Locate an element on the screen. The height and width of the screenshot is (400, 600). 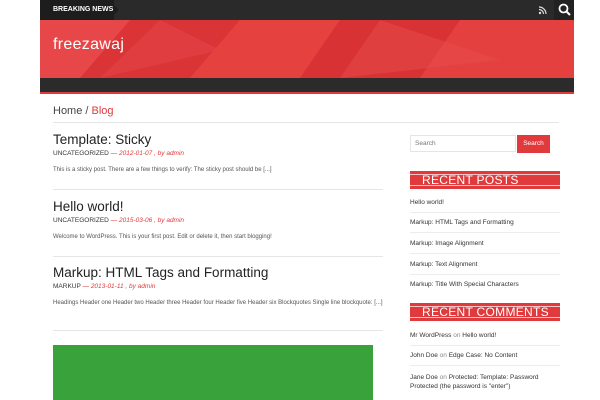
breadcrumb: Home / Blog is located at coordinates (83, 111).